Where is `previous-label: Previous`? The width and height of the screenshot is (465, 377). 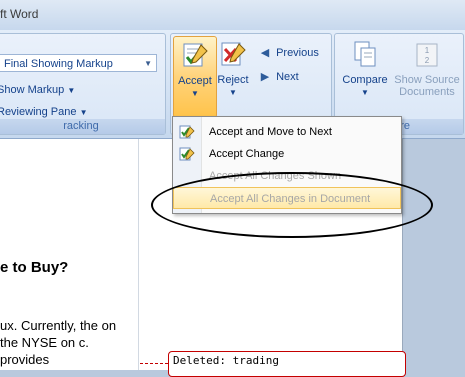 previous-label: Previous is located at coordinates (297, 53).